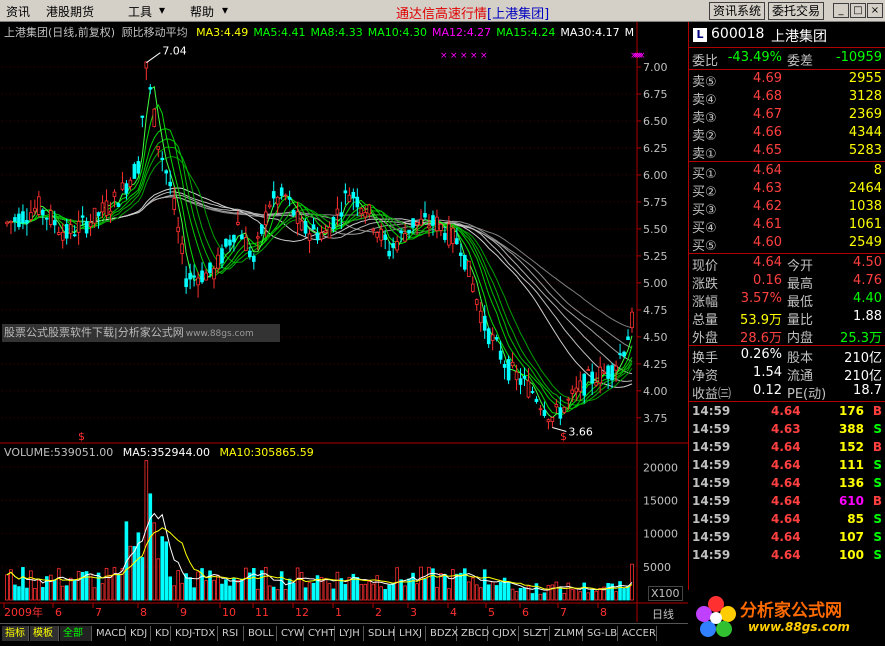  What do you see at coordinates (787, 98) in the screenshot?
I see `ask-row: 卖④ 4.68 3128` at bounding box center [787, 98].